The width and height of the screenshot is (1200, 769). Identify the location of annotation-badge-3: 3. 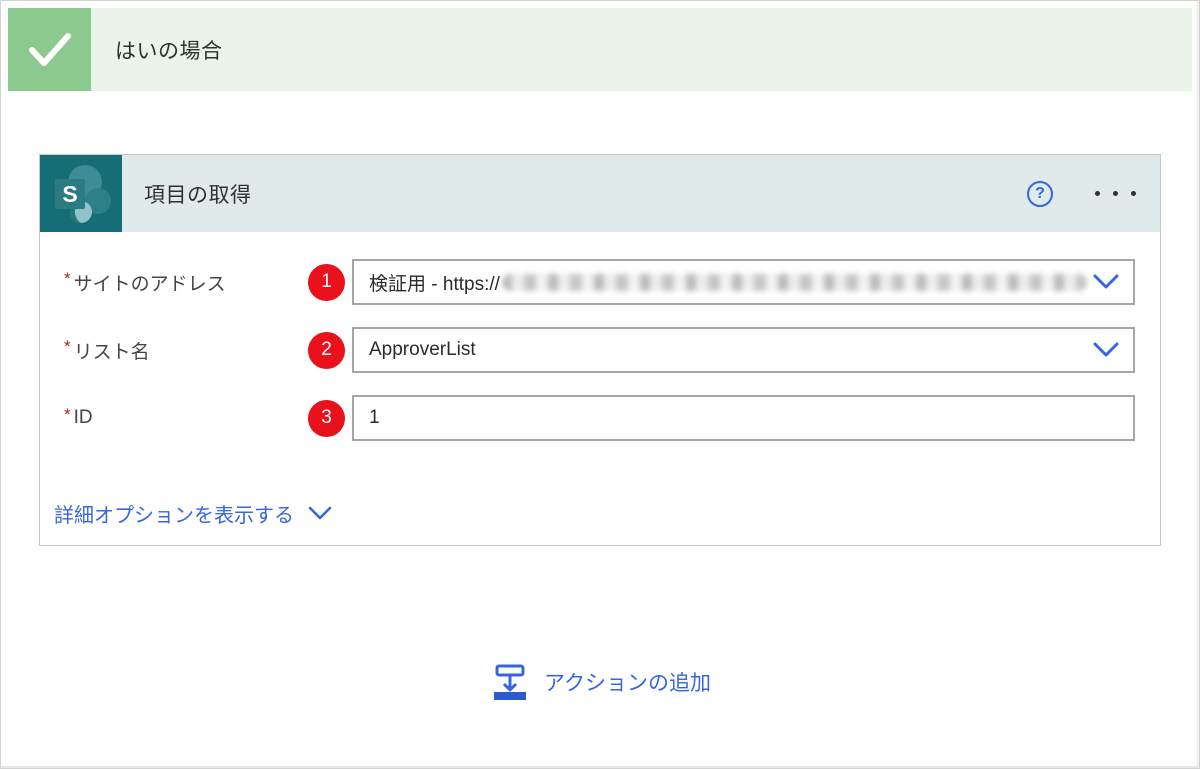
(326, 418).